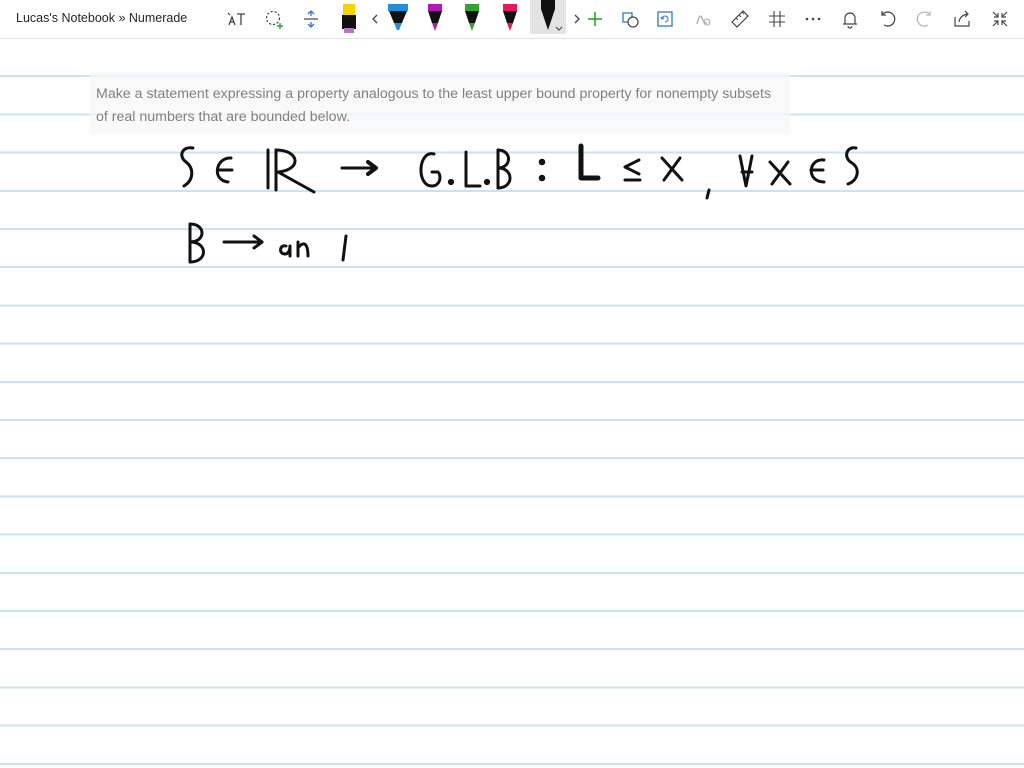 The image size is (1024, 768). I want to click on add-pen-button, so click(595, 19).